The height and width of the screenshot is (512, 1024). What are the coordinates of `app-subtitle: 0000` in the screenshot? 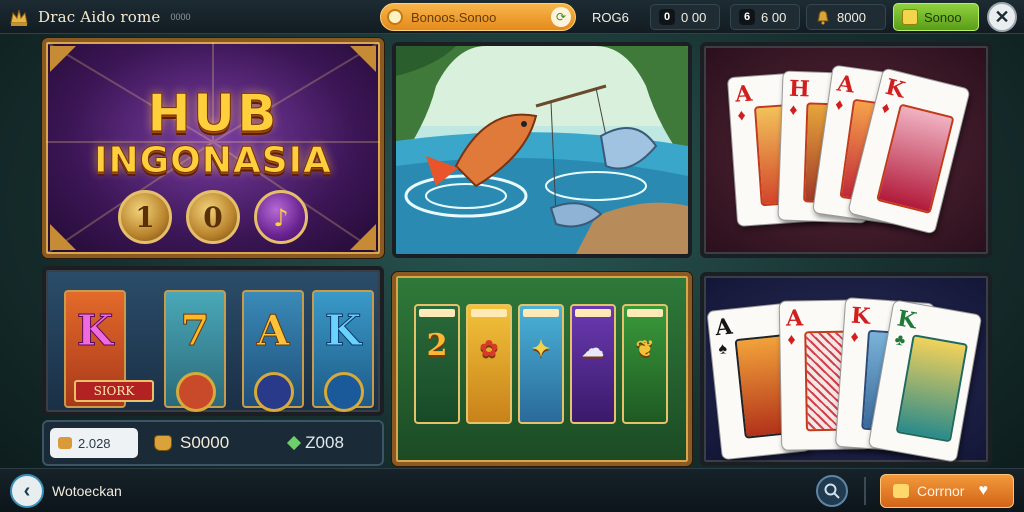 It's located at (180, 17).